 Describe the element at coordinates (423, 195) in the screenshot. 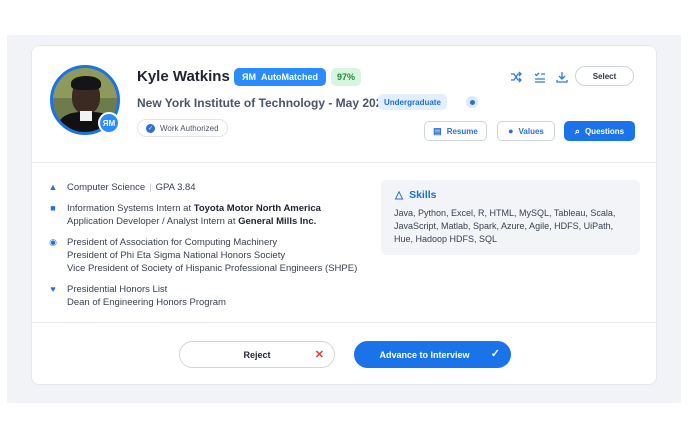

I see `skills-title-label: Skills` at that location.